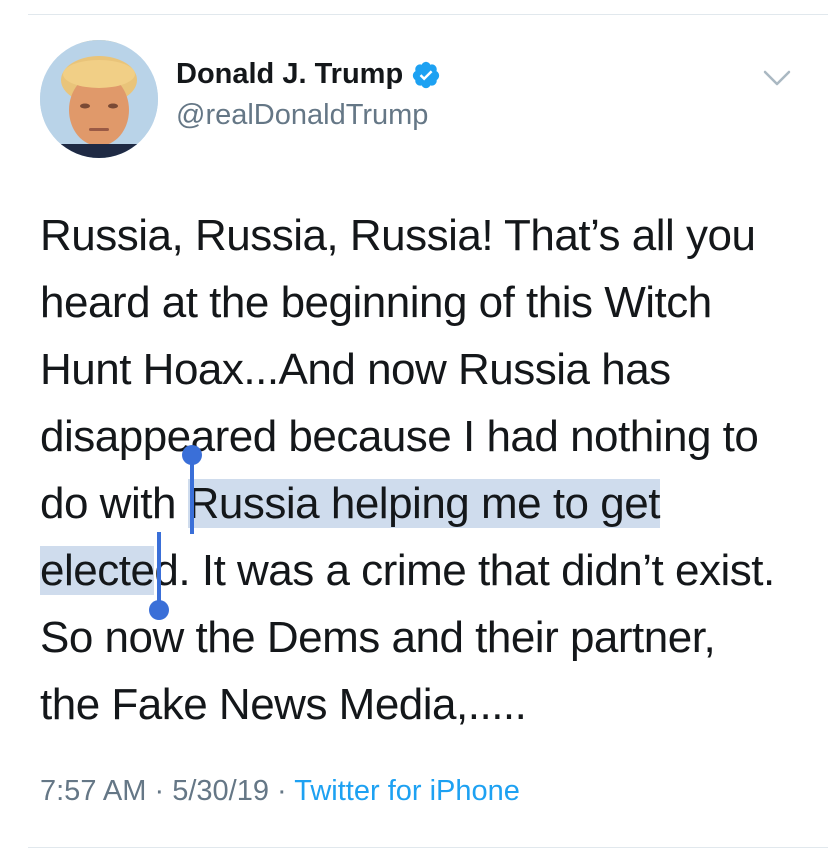  I want to click on tweet-text-line: disappeared because I had nothing to, so click(420, 436).